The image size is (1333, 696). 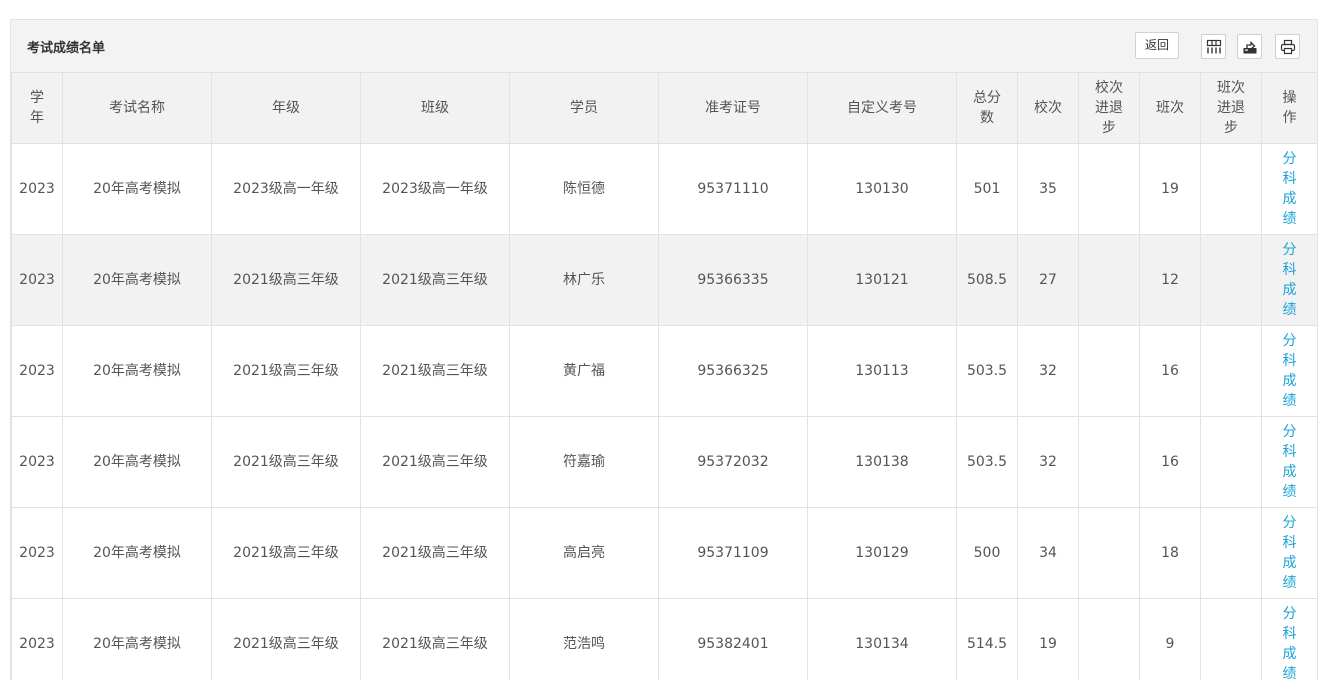 What do you see at coordinates (286, 108) in the screenshot?
I see `col-header-grade: 年级` at bounding box center [286, 108].